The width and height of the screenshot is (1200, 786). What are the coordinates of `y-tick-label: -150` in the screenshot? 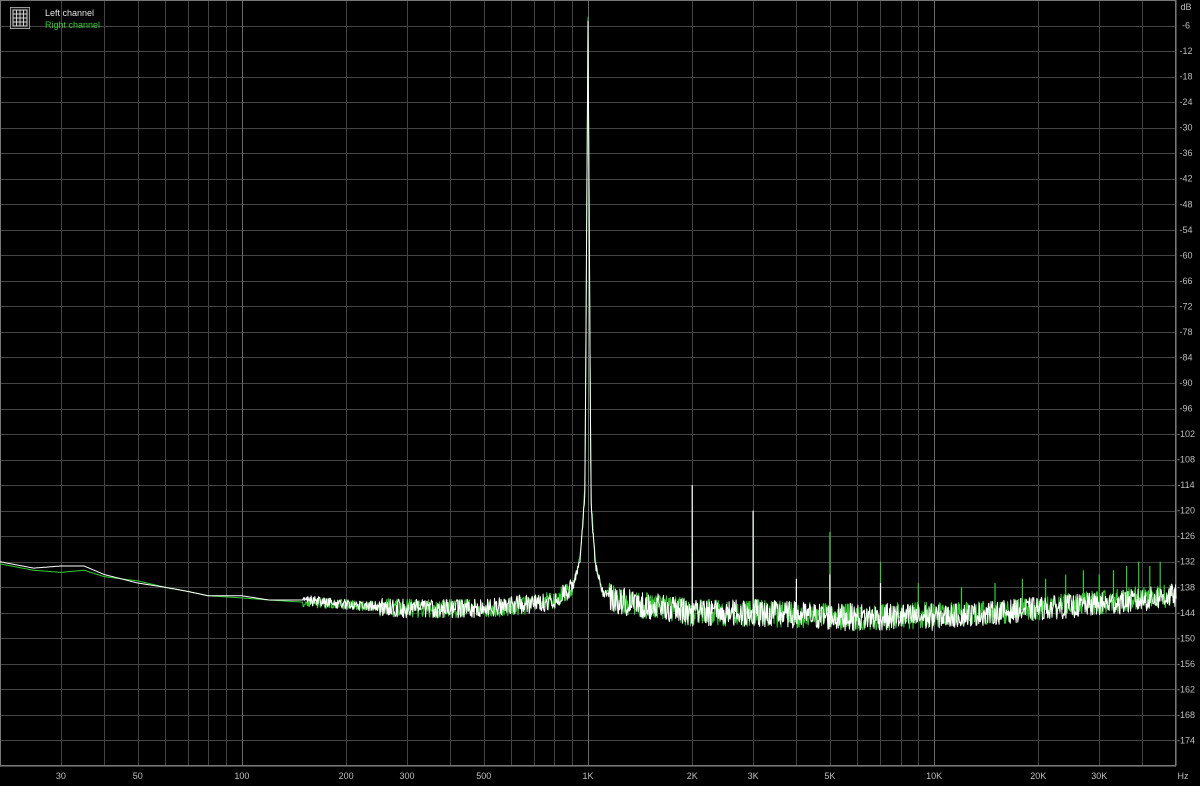 It's located at (1186, 638).